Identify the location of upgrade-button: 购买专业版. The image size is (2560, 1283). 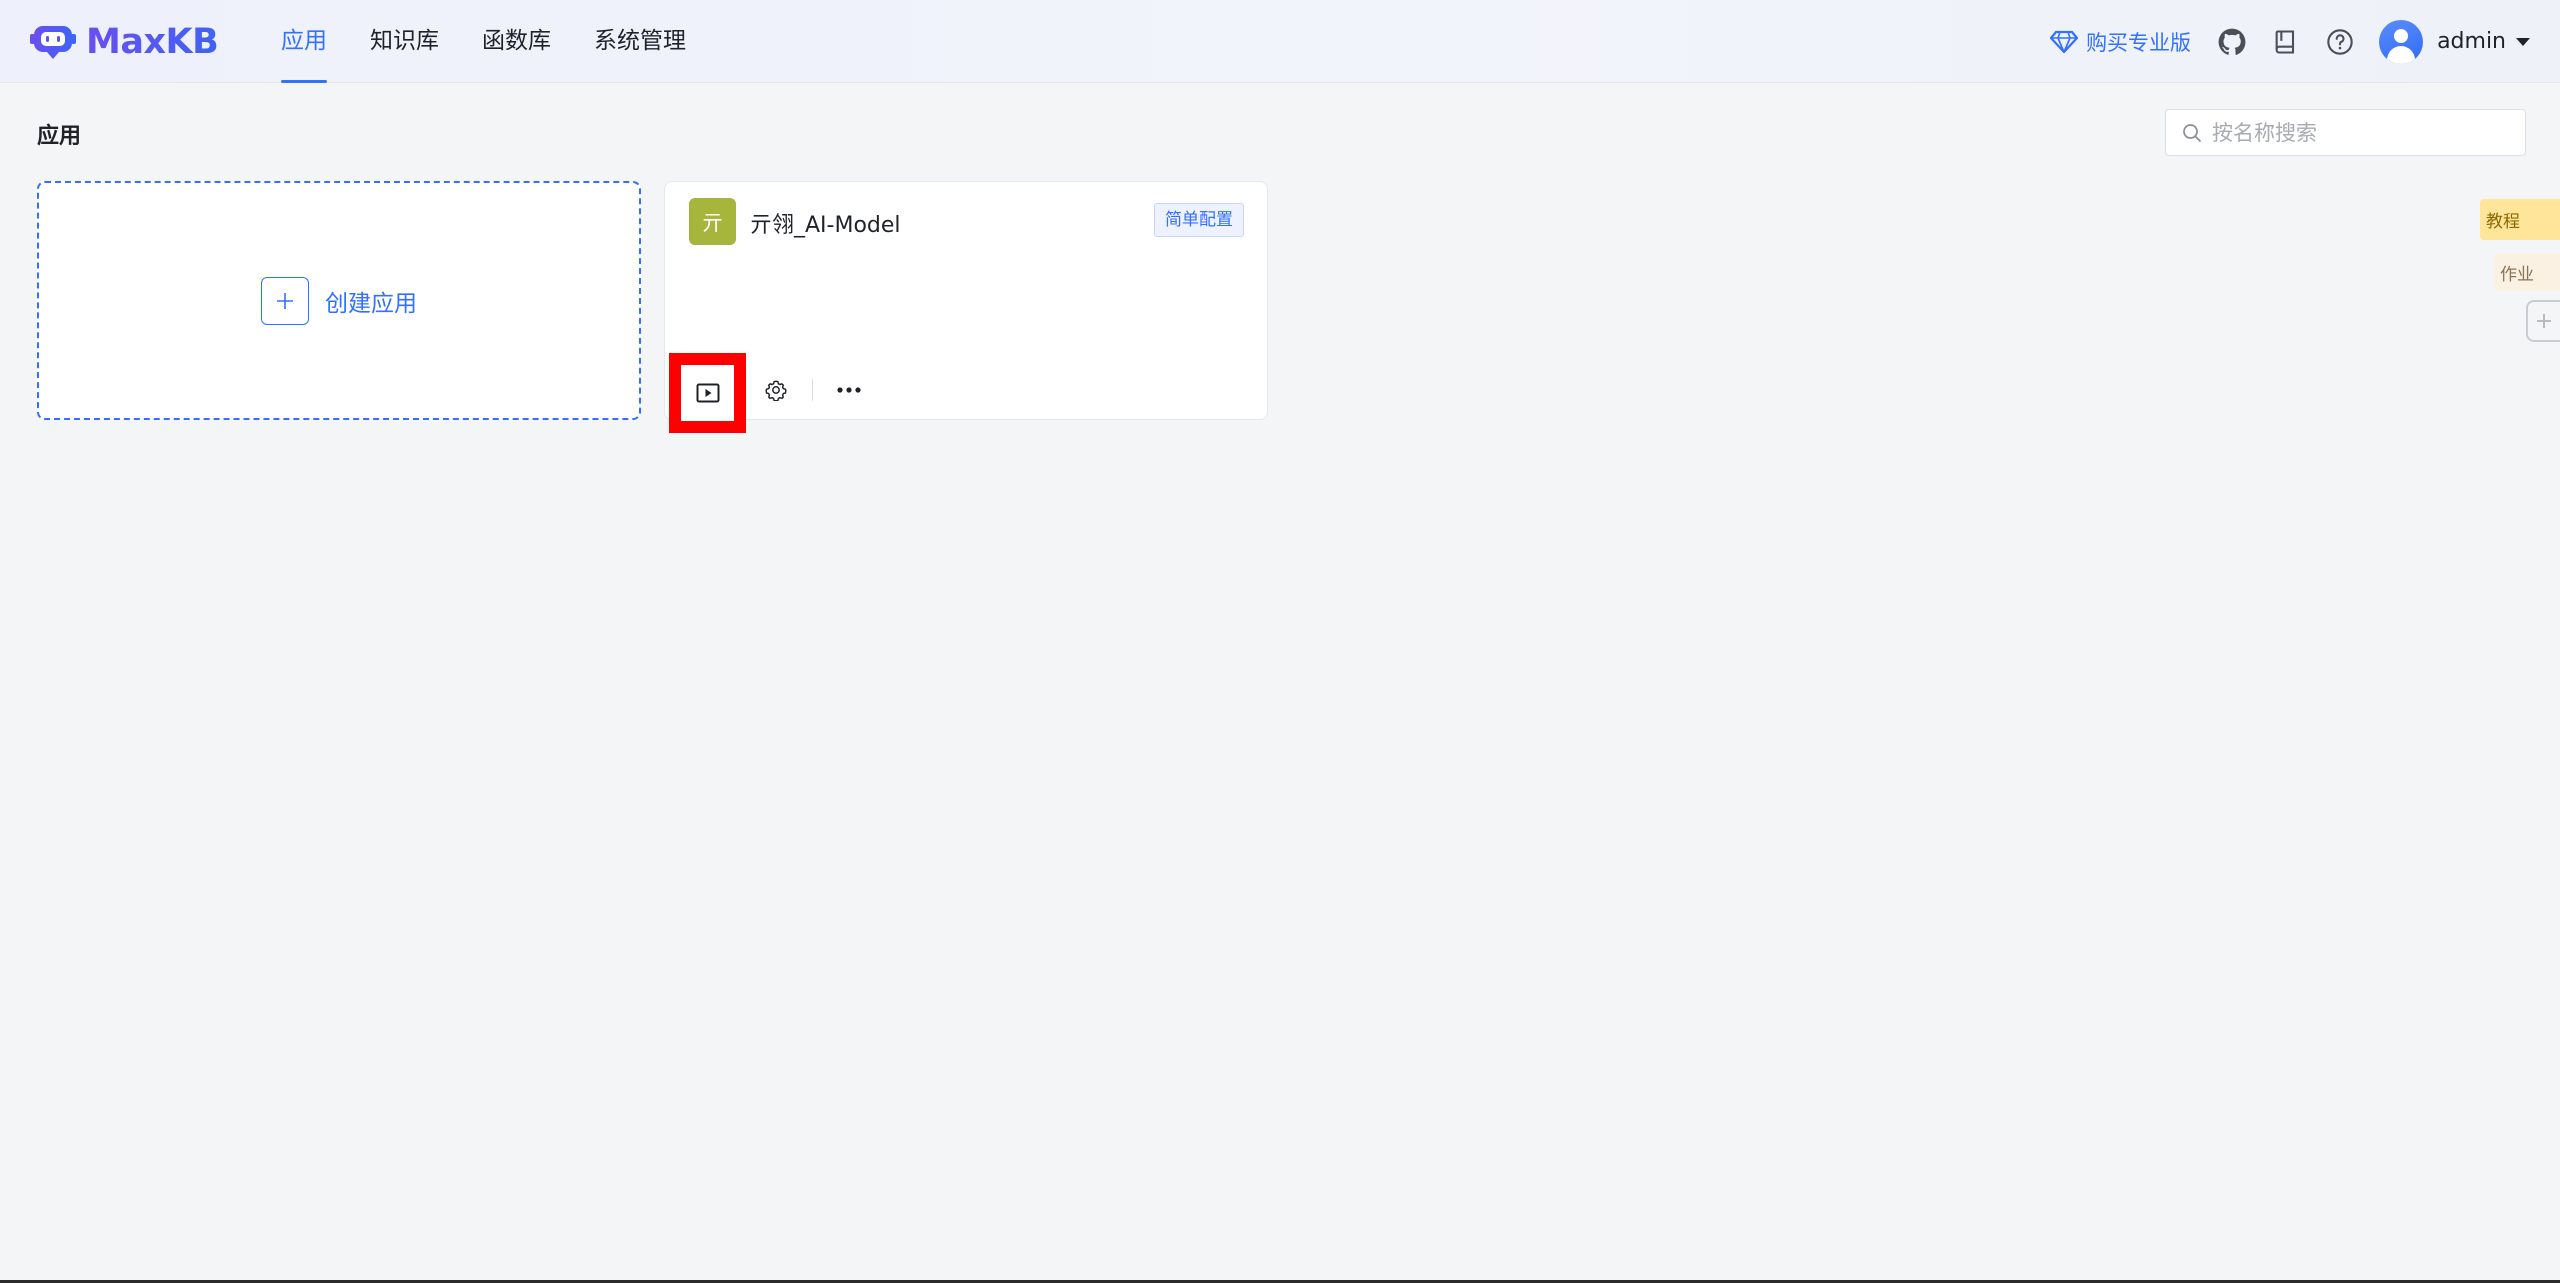
(2120, 42).